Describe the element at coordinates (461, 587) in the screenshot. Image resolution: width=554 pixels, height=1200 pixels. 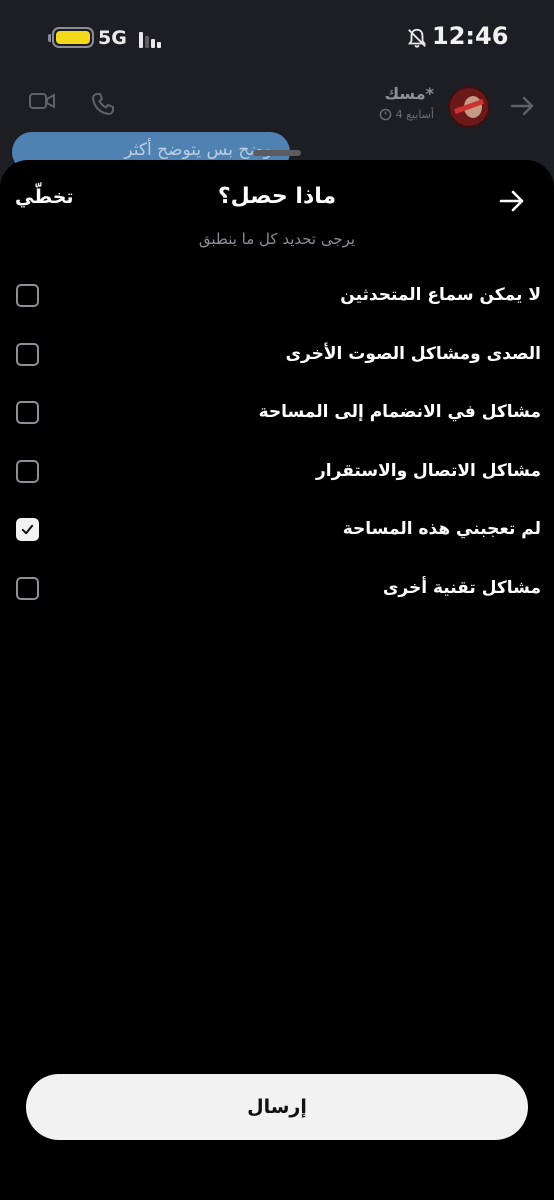
I see `option-label: مشاكل تقنية أخرى` at that location.